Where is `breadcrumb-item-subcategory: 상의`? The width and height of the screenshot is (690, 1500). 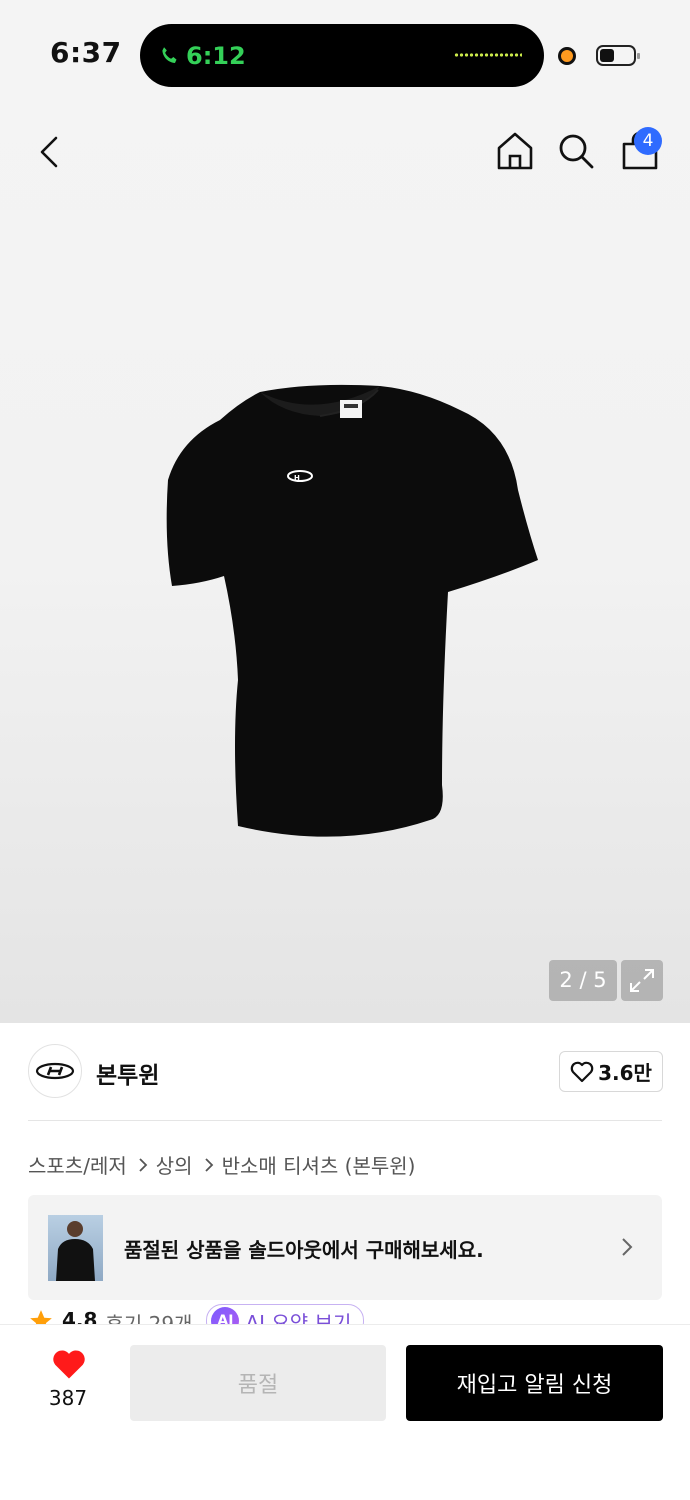
breadcrumb-item-subcategory: 상의 is located at coordinates (174, 1164).